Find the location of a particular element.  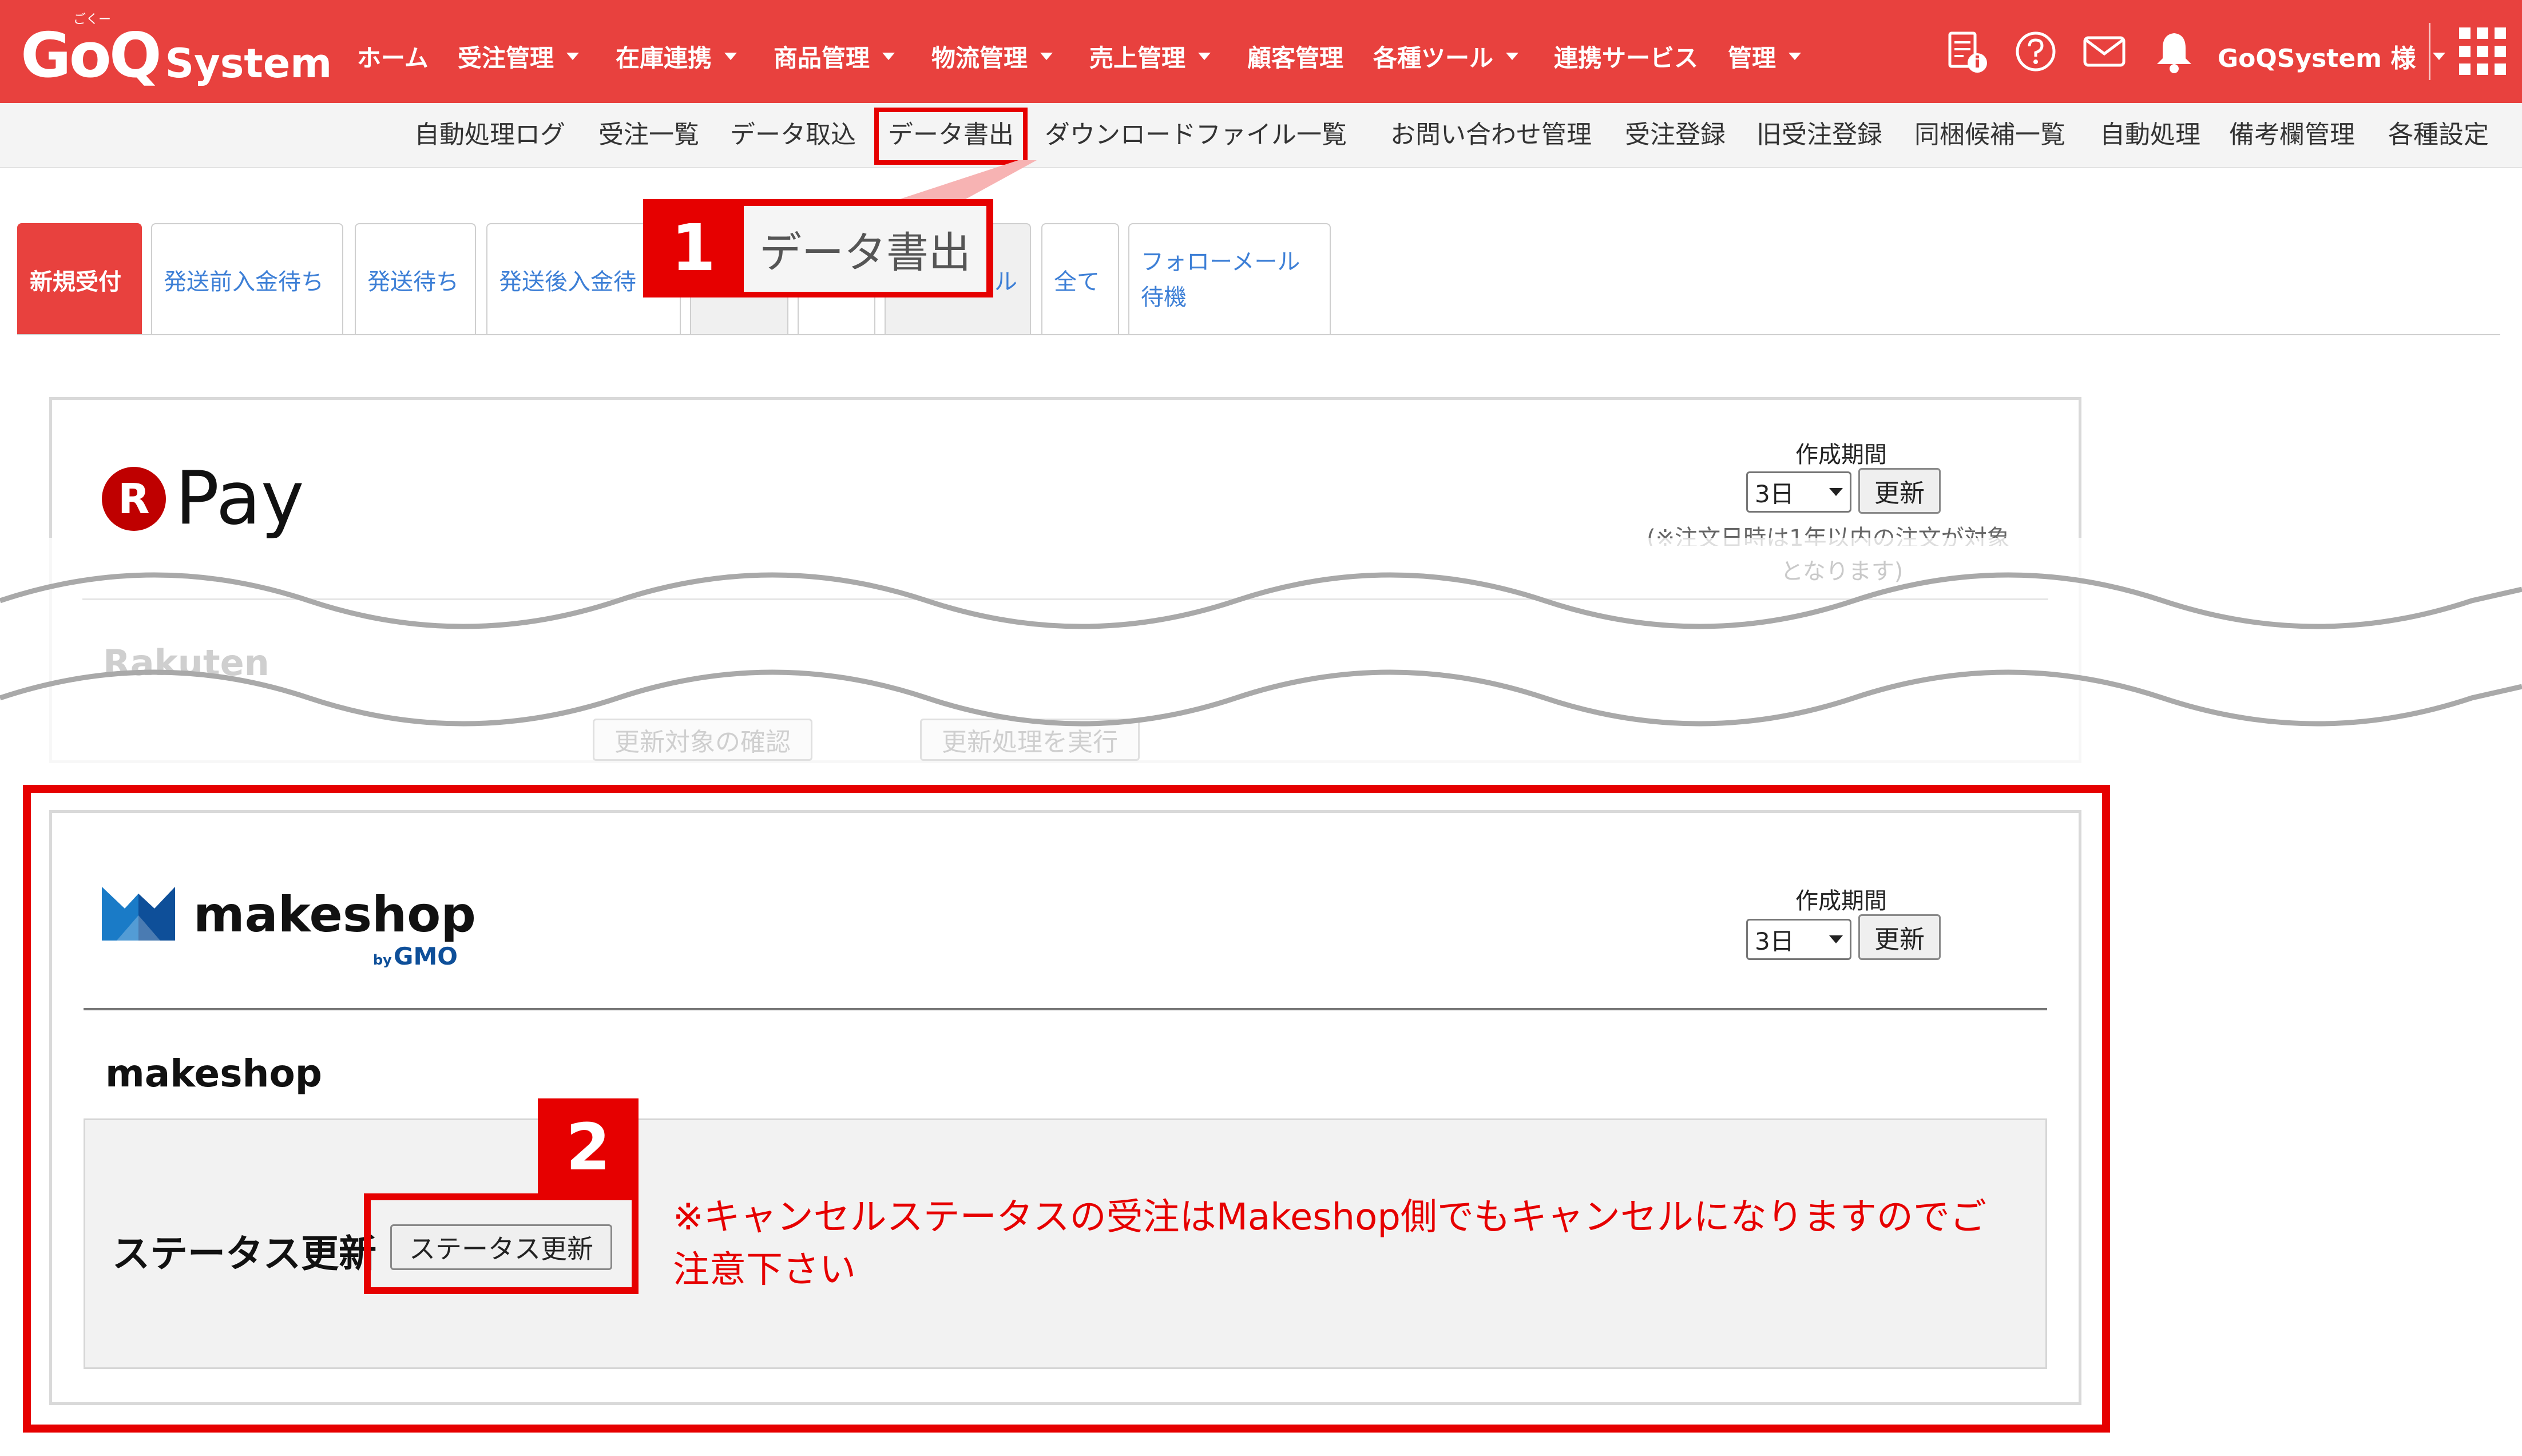

subnav-inquiries: お問い合わせ管理 is located at coordinates (1491, 135).